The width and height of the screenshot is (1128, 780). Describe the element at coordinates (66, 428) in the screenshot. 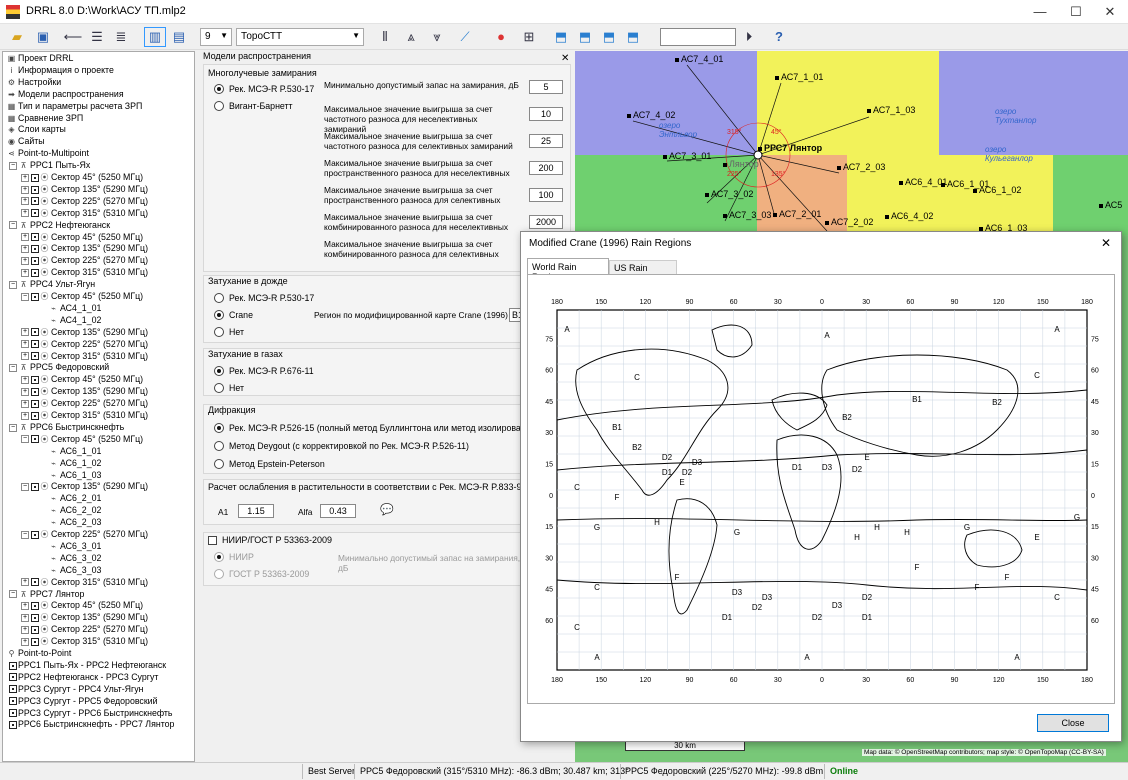

I see `tree-item: − ⊼ РРС6 Быстринскнефть` at that location.